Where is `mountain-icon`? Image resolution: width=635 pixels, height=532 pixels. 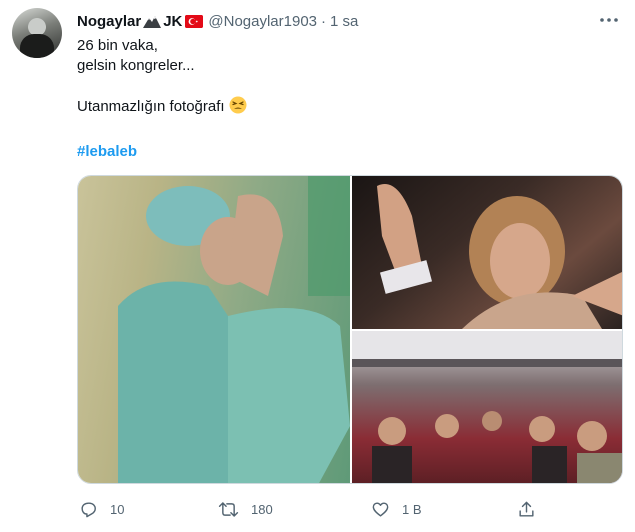
mountain-icon is located at coordinates (152, 21).